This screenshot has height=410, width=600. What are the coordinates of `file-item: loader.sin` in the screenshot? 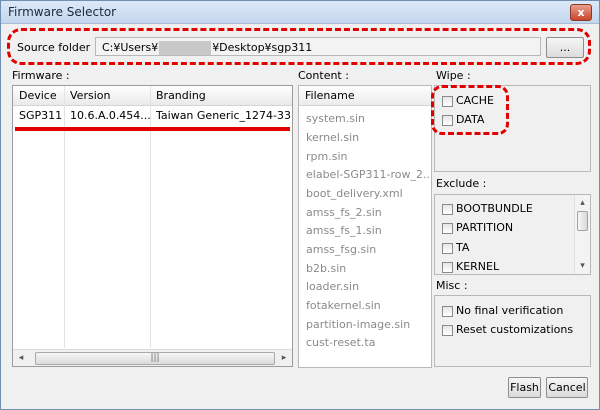 It's located at (332, 286).